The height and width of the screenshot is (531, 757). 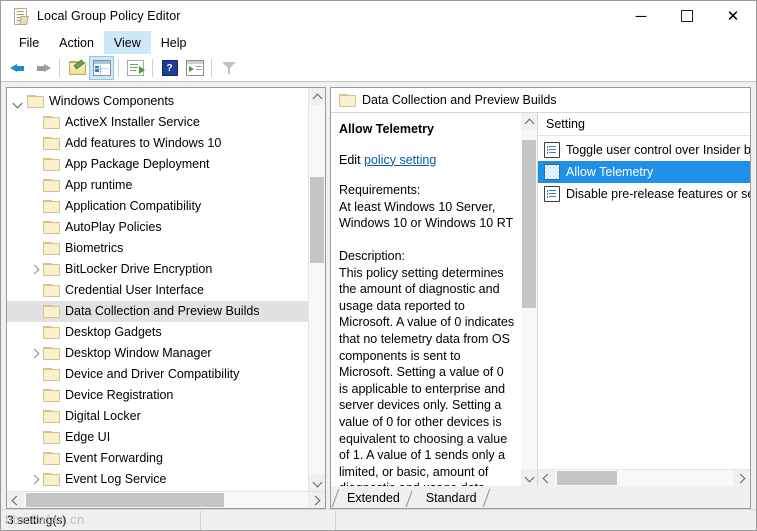 What do you see at coordinates (143, 143) in the screenshot?
I see `tree-item-label: Add features to Windows 10` at bounding box center [143, 143].